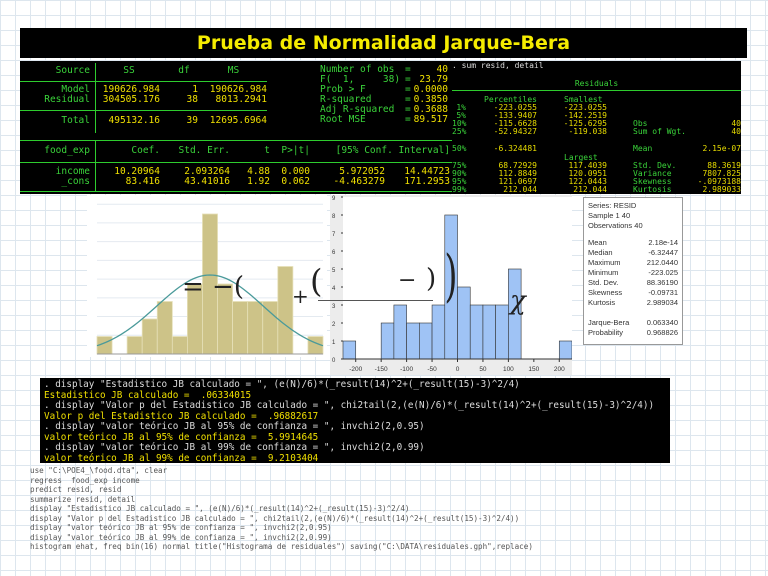  What do you see at coordinates (603, 282) in the screenshot?
I see `stats-label: Std. Dev.` at bounding box center [603, 282].